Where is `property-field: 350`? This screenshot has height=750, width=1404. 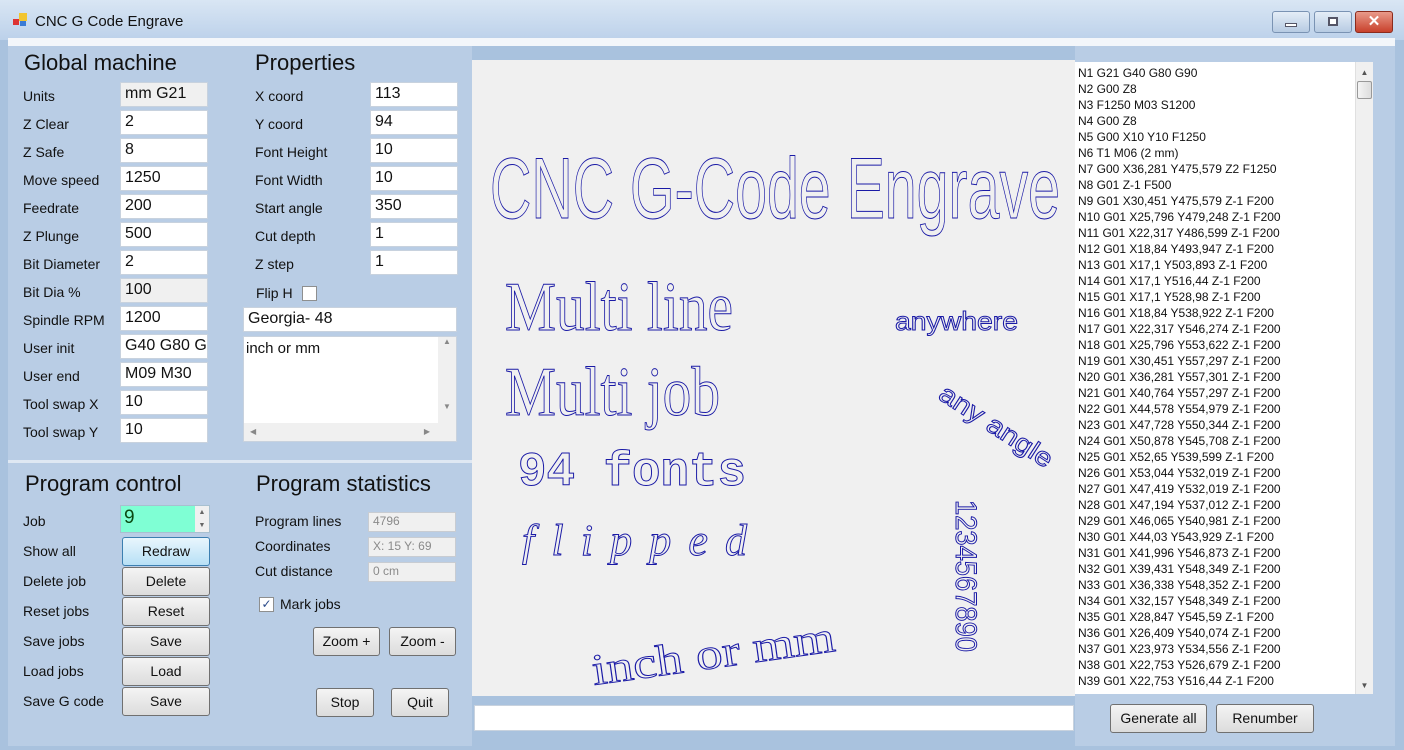 property-field: 350 is located at coordinates (414, 206).